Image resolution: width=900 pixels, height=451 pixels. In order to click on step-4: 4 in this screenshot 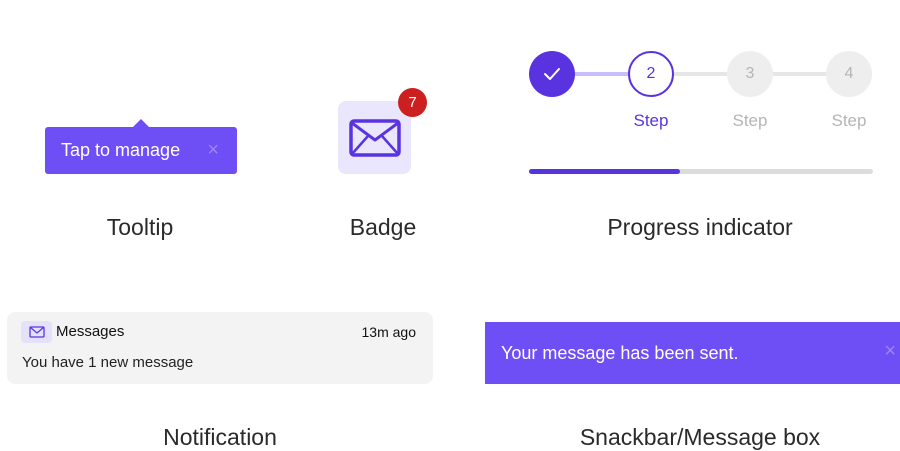, I will do `click(849, 74)`.